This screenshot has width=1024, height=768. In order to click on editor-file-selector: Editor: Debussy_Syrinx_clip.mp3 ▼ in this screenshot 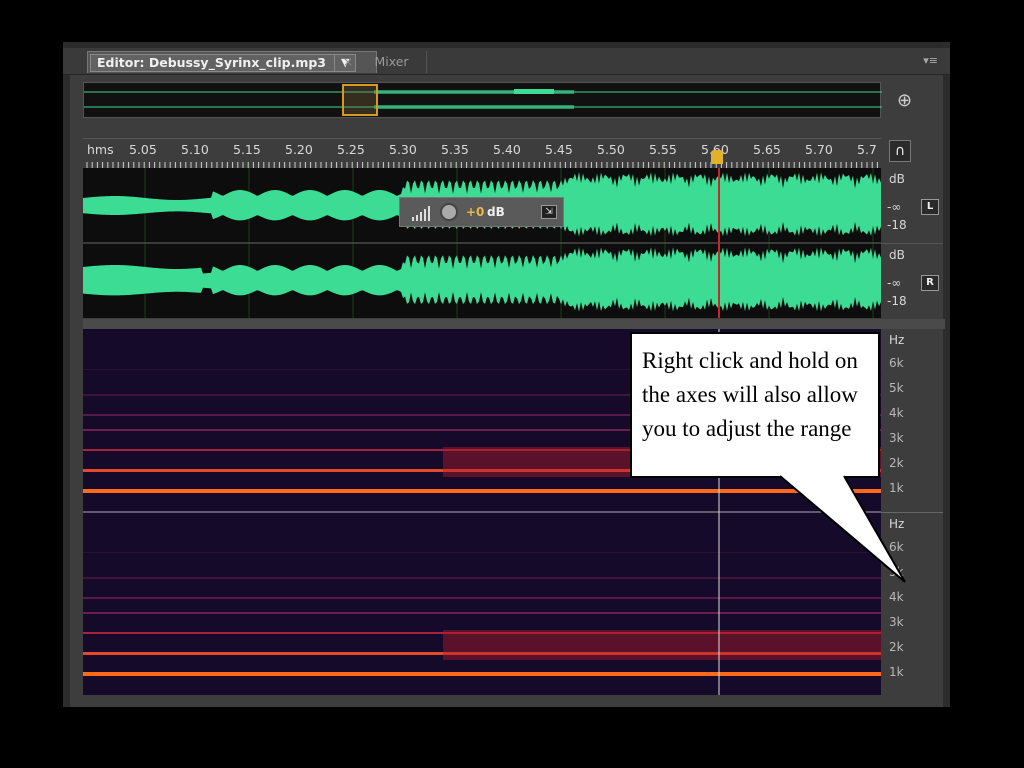, I will do `click(223, 62)`.